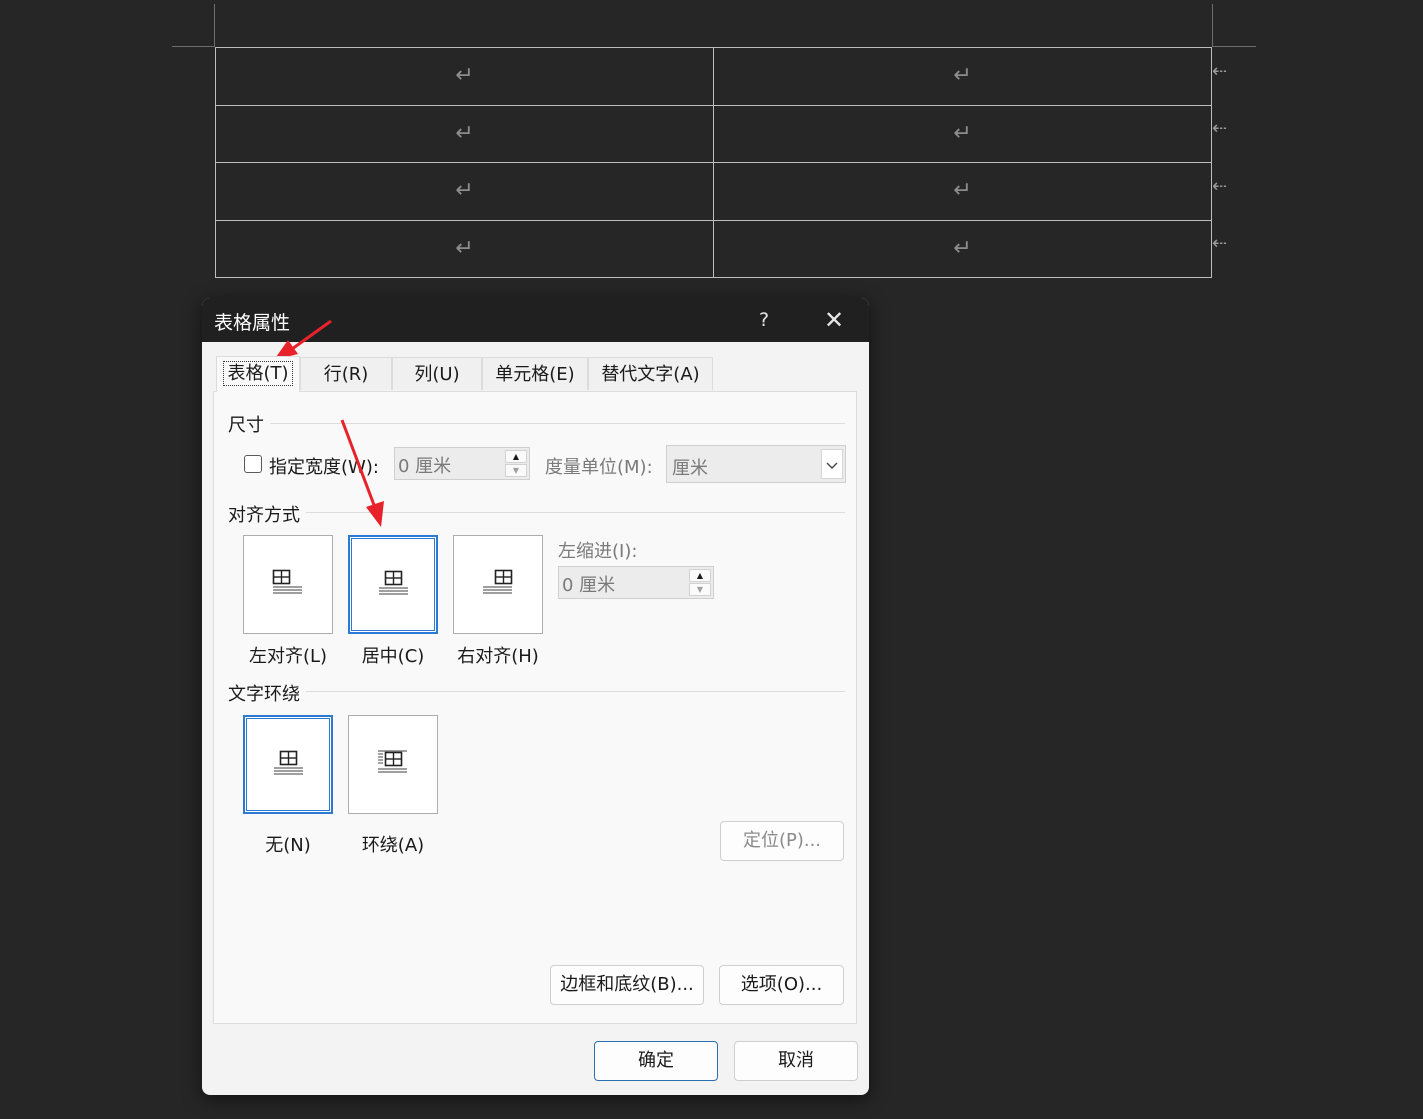  Describe the element at coordinates (598, 551) in the screenshot. I see `left-indent-label: 左缩进(I):` at that location.